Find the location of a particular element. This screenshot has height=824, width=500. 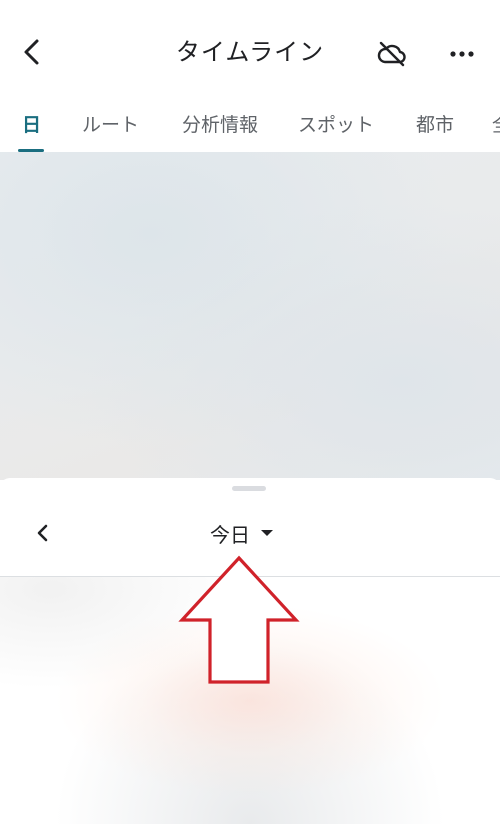

cloud-off-icon is located at coordinates (391, 54).